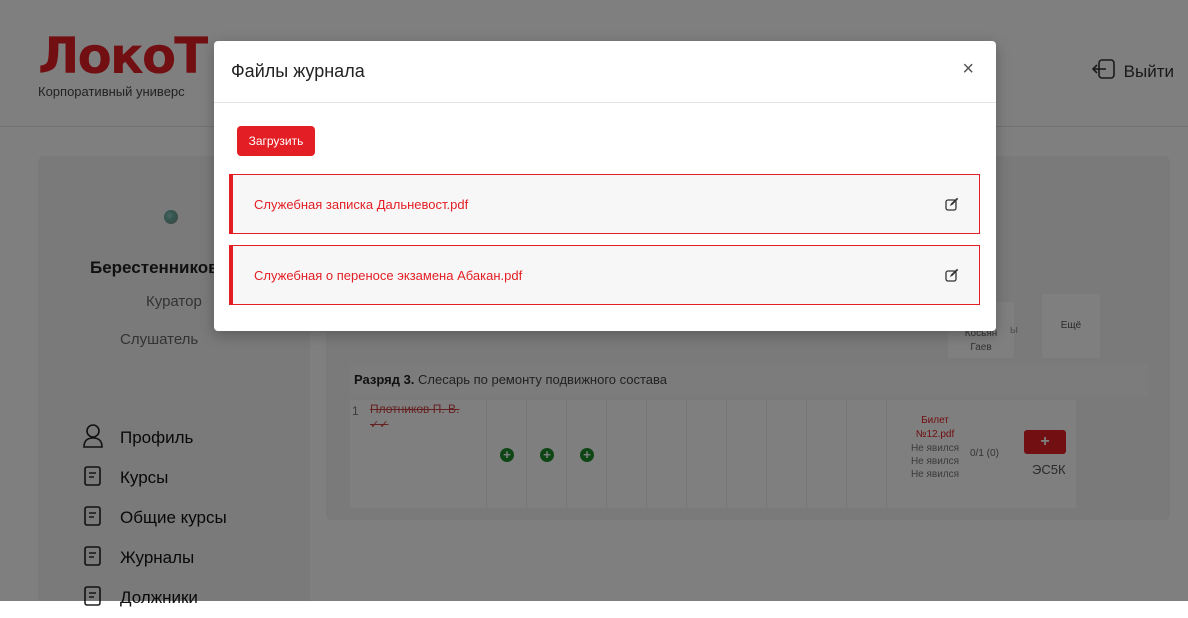  What do you see at coordinates (604, 275) in the screenshot?
I see `file-item: Служебная о переносе экзамена Абакан.pdf` at bounding box center [604, 275].